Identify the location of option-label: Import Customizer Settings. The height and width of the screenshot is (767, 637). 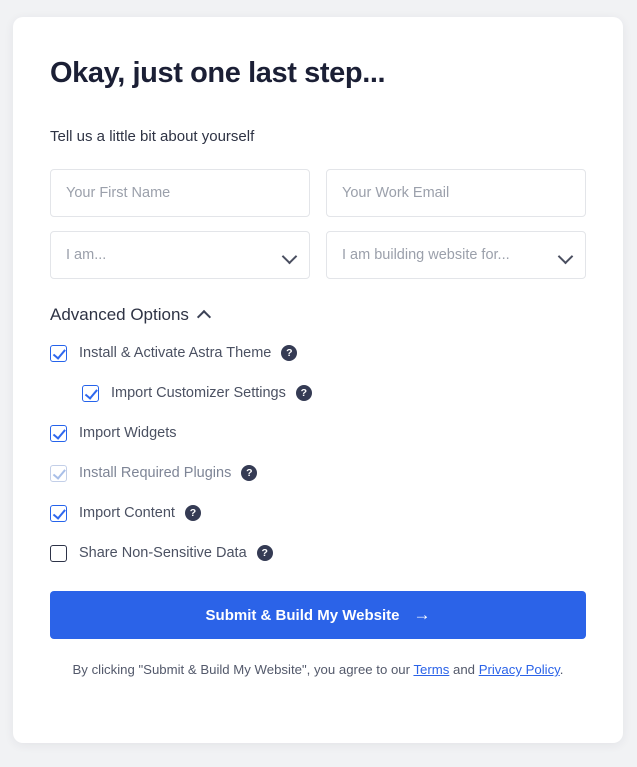
(198, 393).